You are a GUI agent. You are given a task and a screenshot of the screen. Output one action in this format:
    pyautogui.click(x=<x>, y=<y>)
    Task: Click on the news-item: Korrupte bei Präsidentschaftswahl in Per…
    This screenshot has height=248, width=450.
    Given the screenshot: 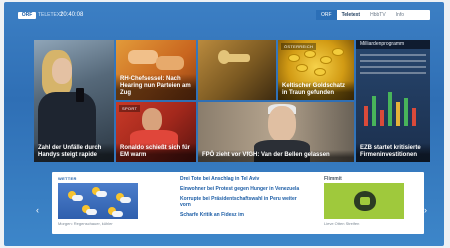 What is the action you would take?
    pyautogui.click(x=240, y=202)
    